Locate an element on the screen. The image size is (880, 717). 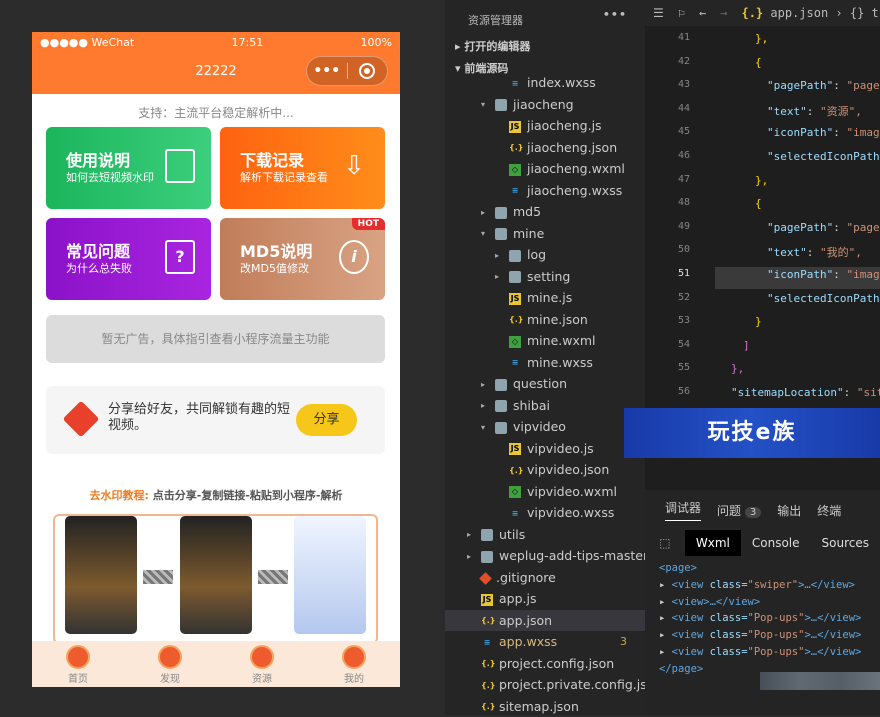
tree-item: ▸log is located at coordinates (545, 255).